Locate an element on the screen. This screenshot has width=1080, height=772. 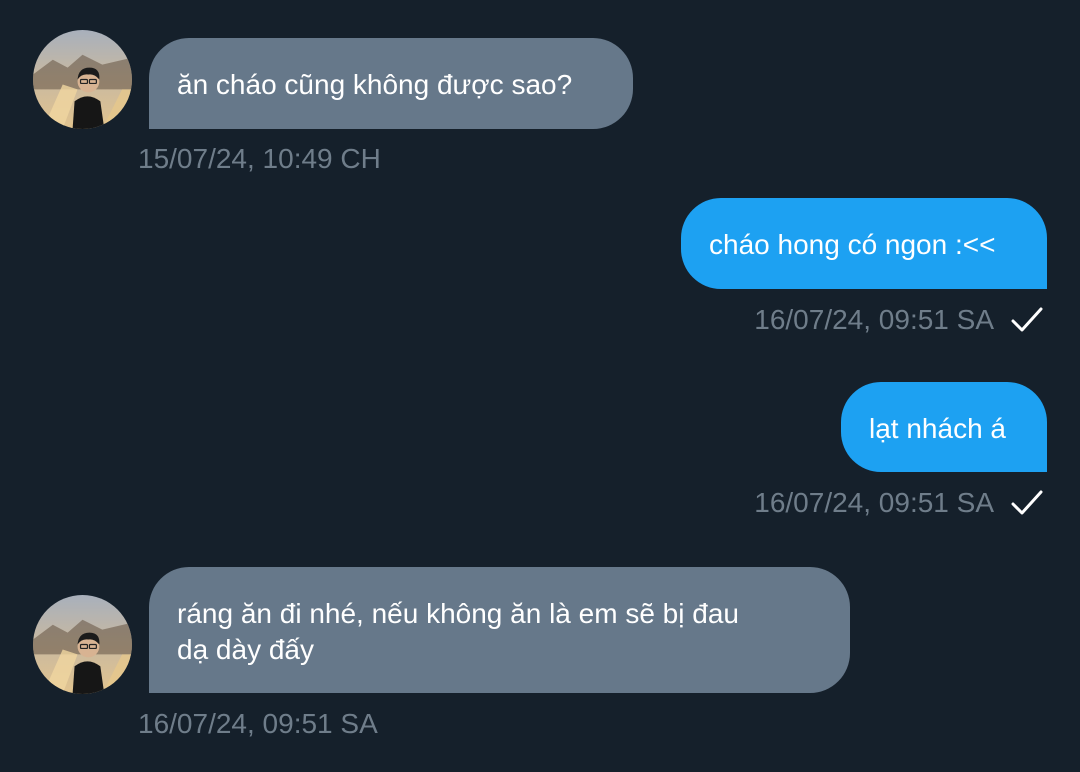
message-timestamp: 15/07/24, 10:49 CH is located at coordinates (259, 158).